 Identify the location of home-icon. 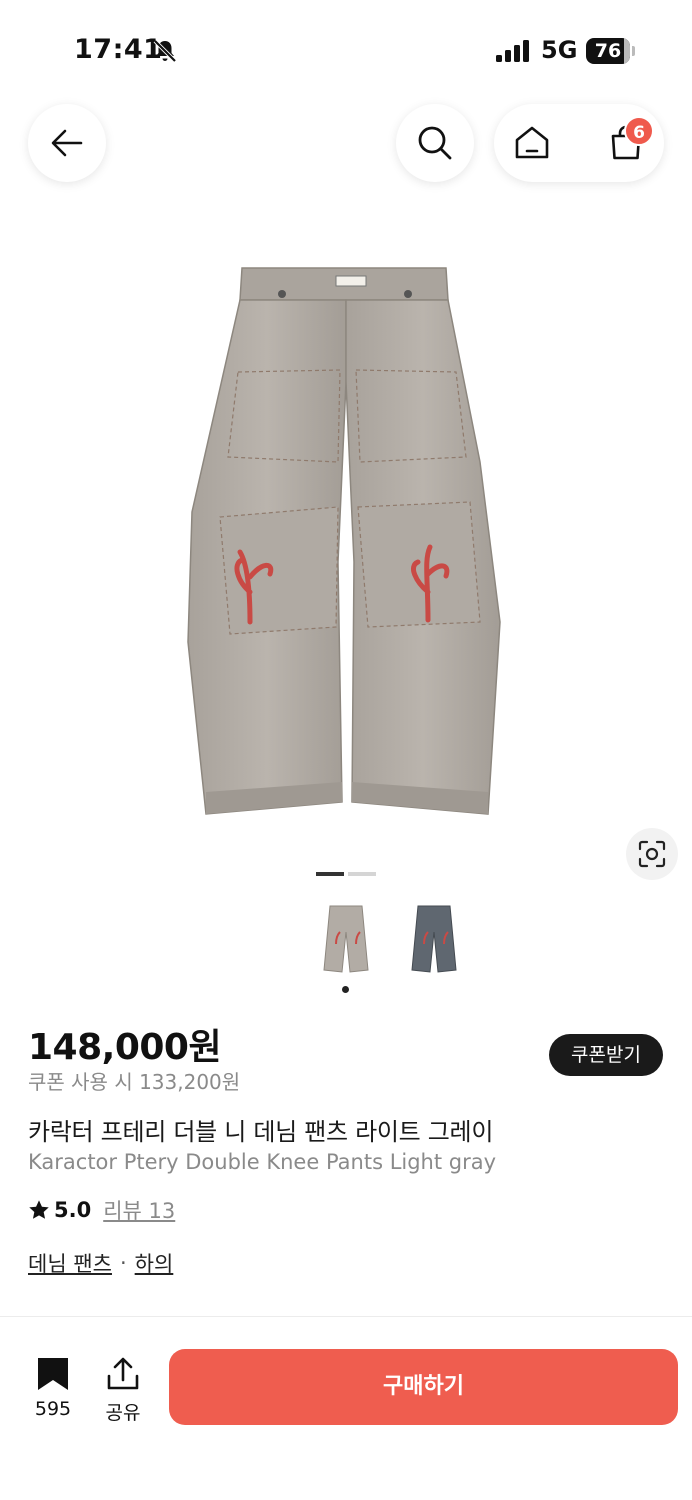
(532, 142).